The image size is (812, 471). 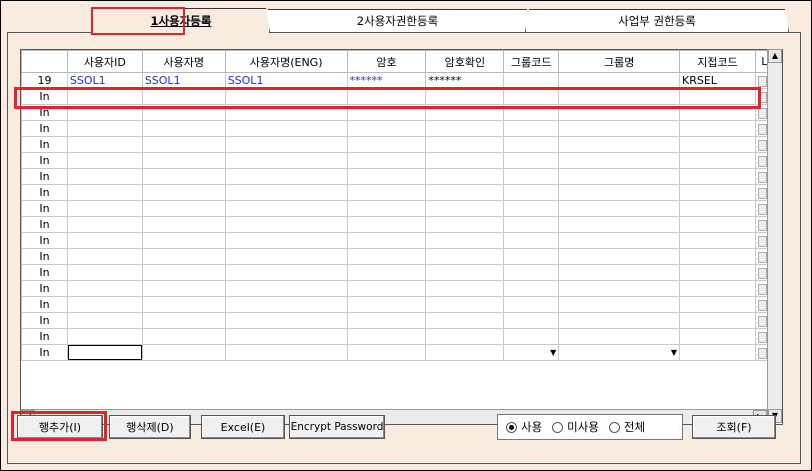 I want to click on encrypt-password-button: Encrypt Password, so click(x=337, y=427).